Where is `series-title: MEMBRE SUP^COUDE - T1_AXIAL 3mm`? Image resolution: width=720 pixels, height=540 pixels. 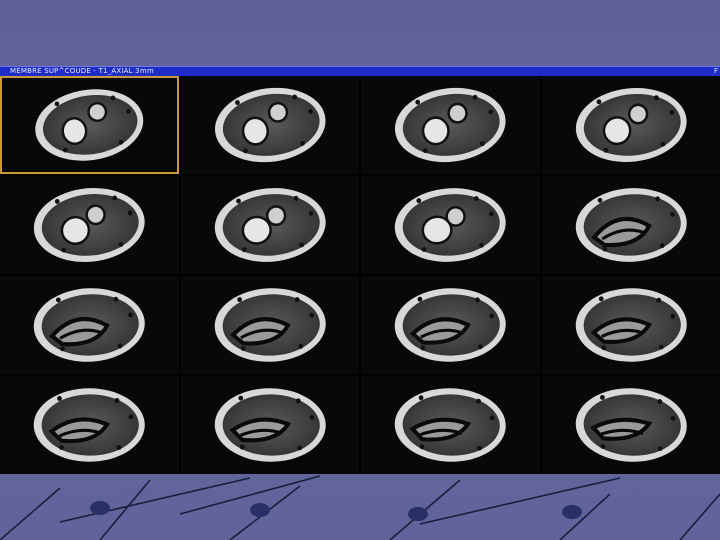 series-title: MEMBRE SUP^COUDE - T1_AXIAL 3mm is located at coordinates (82, 71).